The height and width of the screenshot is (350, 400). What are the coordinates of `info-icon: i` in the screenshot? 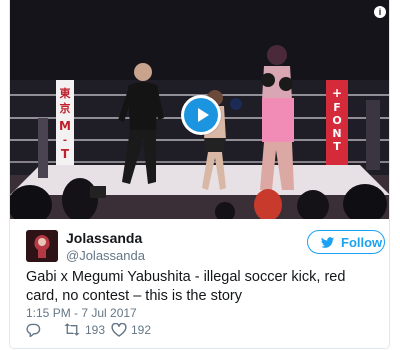 It's located at (380, 12).